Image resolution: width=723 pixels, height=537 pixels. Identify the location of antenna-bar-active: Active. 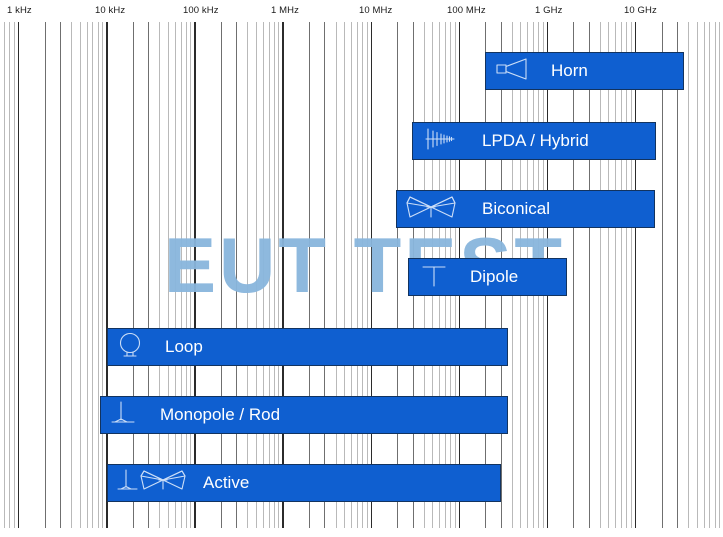
(304, 483).